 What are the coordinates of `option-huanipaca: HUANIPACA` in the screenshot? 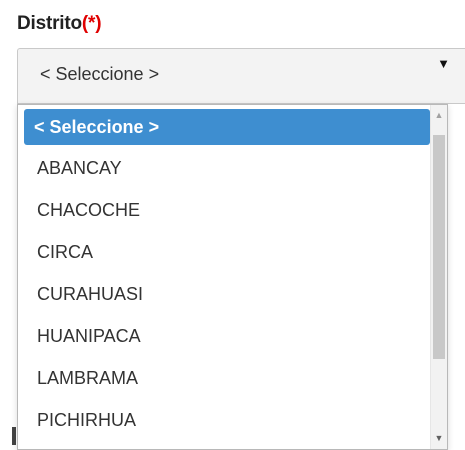 It's located at (224, 336).